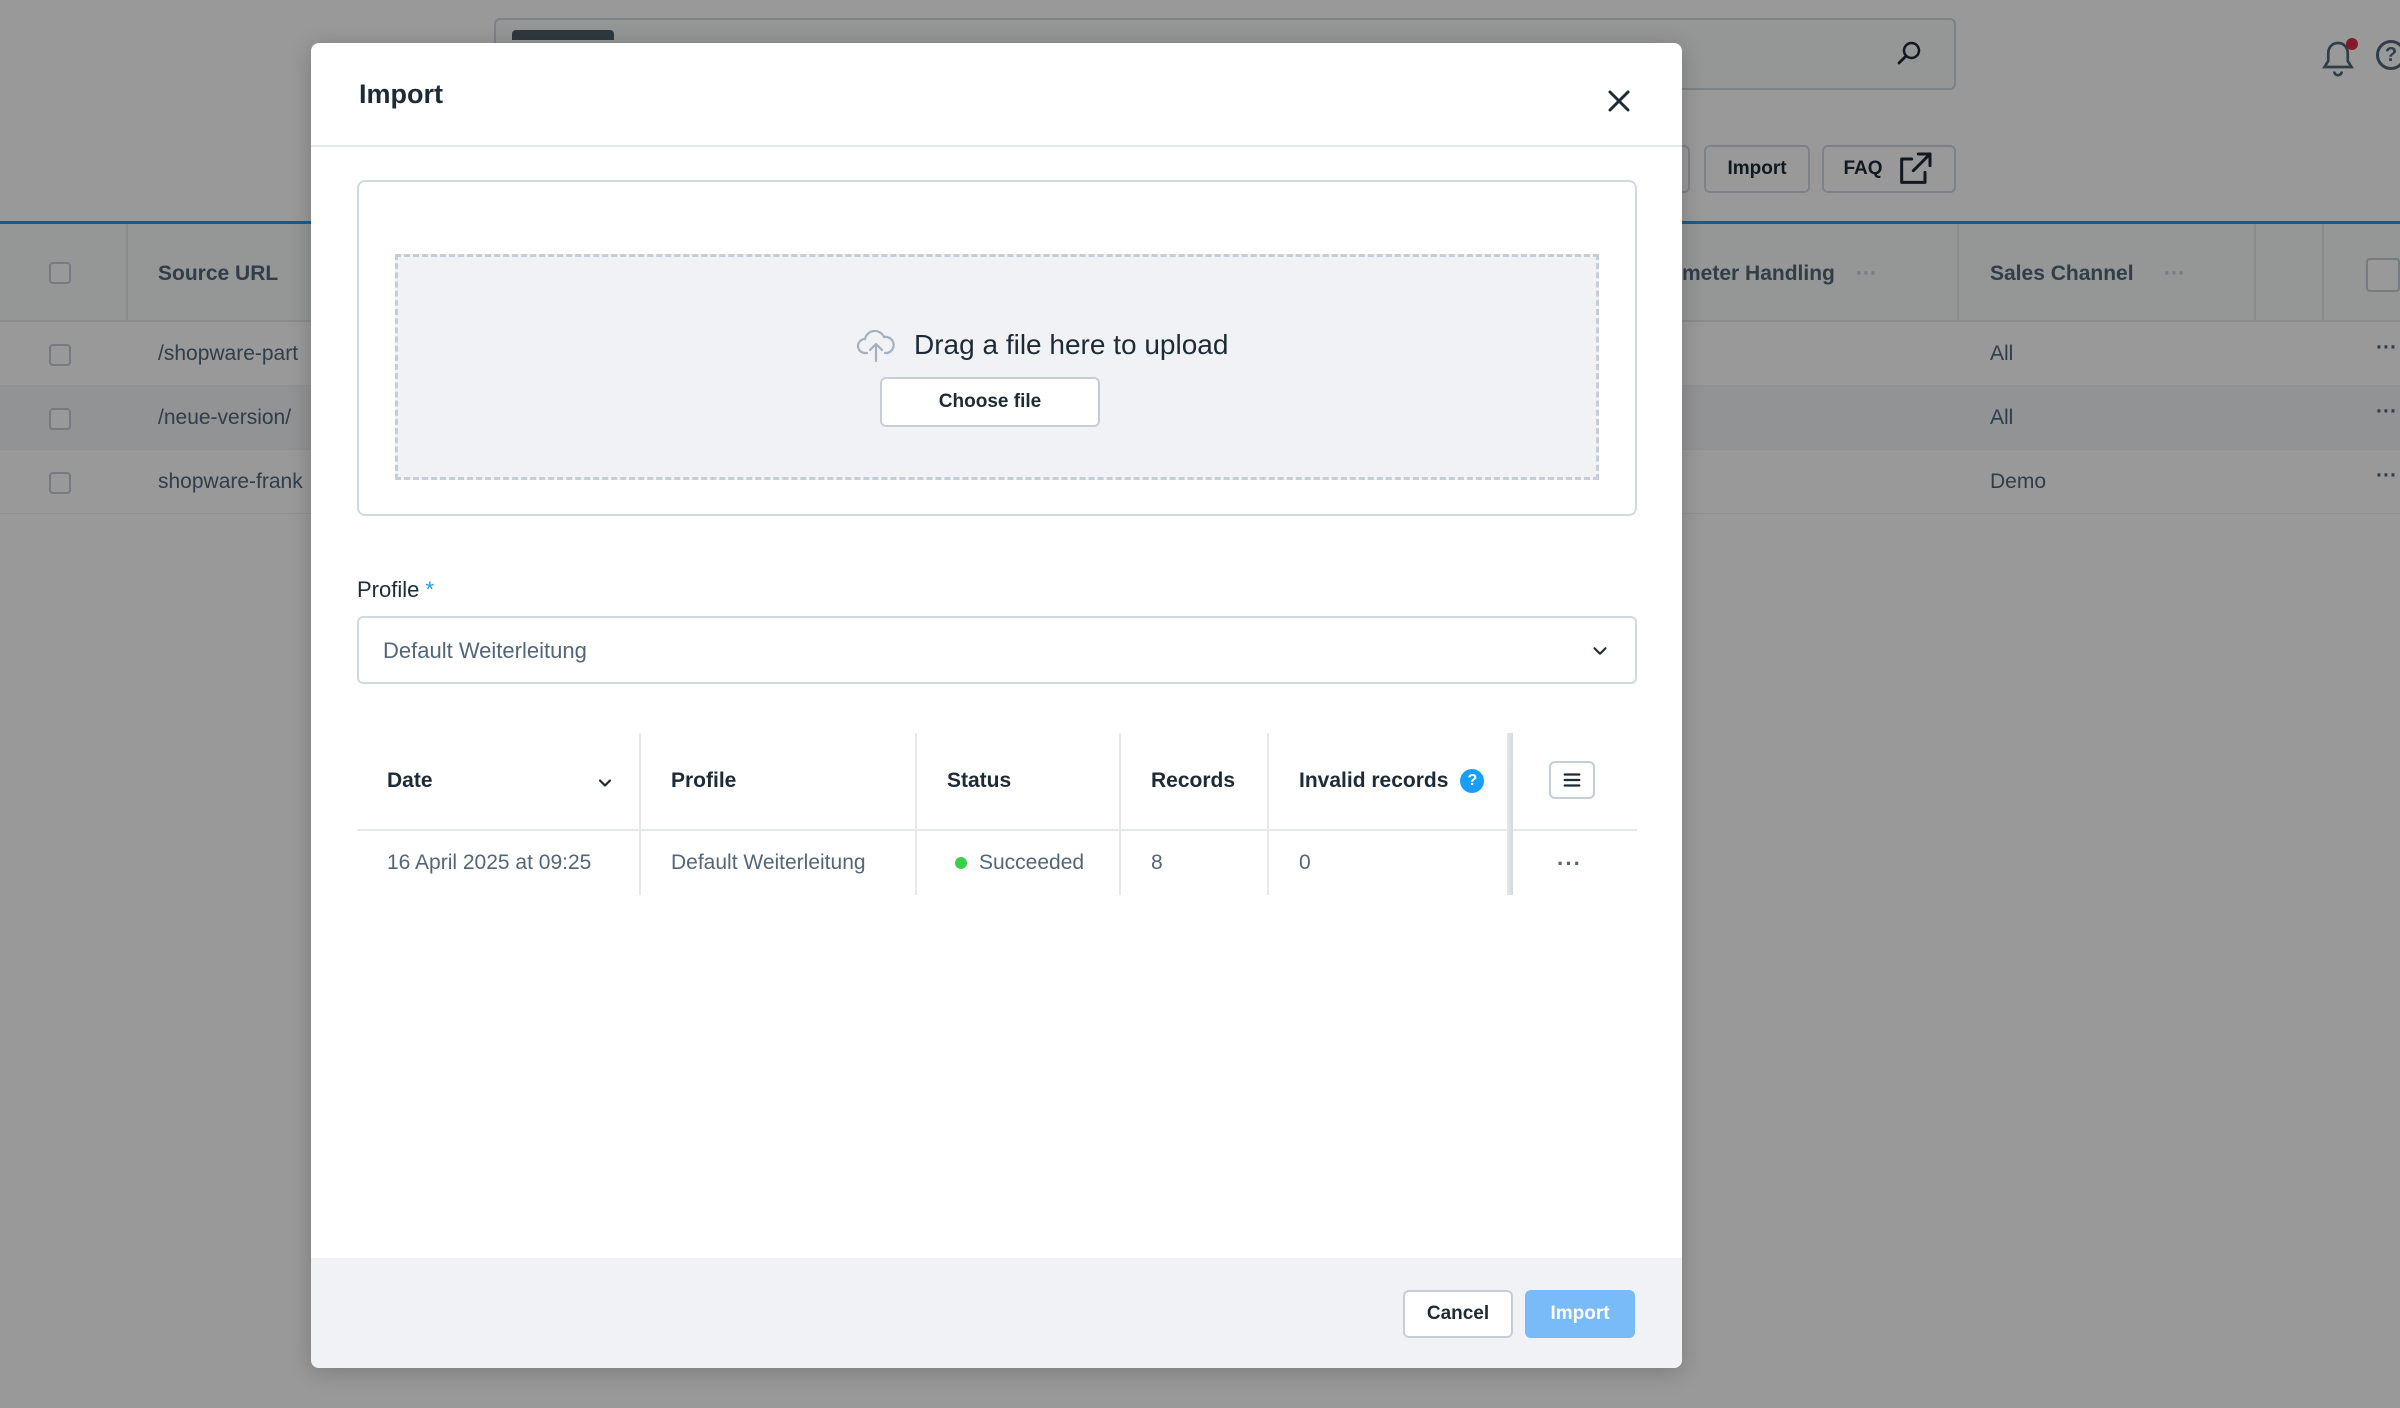  What do you see at coordinates (430, 589) in the screenshot?
I see `required-mark: *` at bounding box center [430, 589].